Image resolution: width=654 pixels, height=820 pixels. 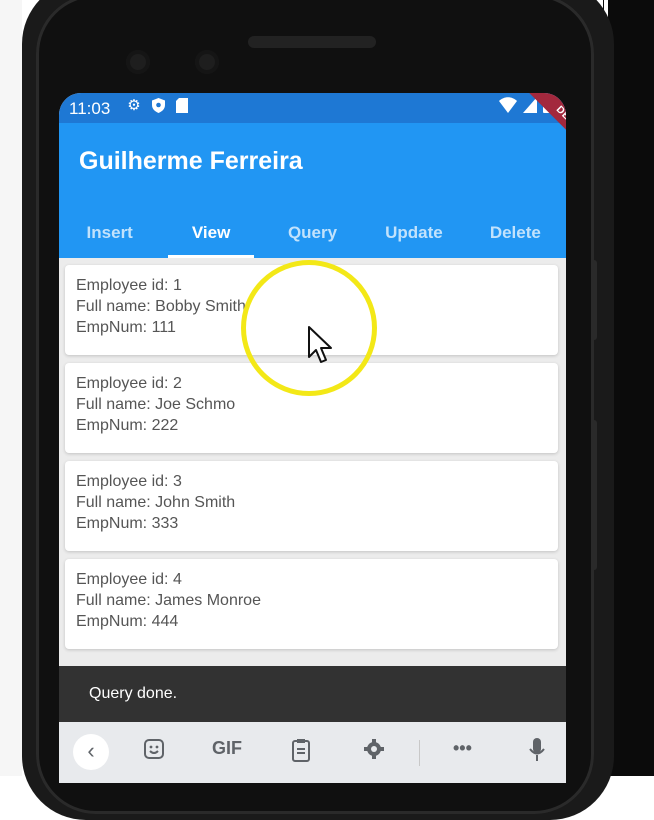 I want to click on employee-num: EmpNum: 333, so click(x=127, y=523).